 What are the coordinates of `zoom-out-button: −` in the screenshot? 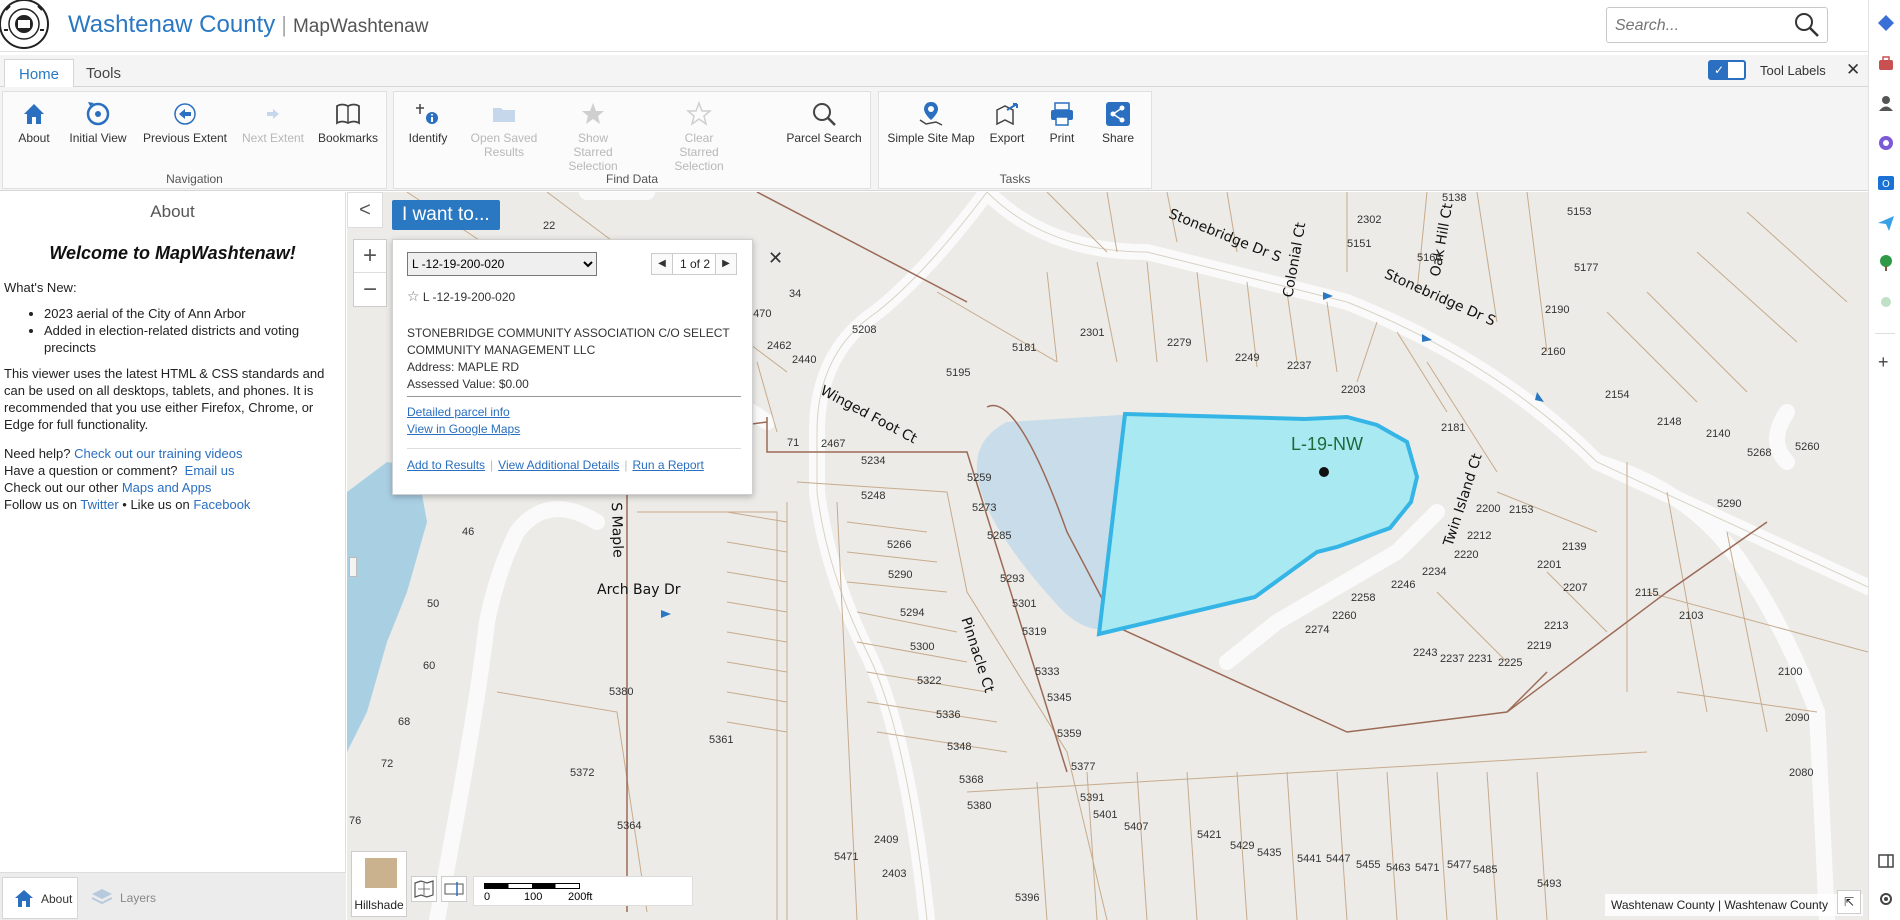 It's located at (370, 290).